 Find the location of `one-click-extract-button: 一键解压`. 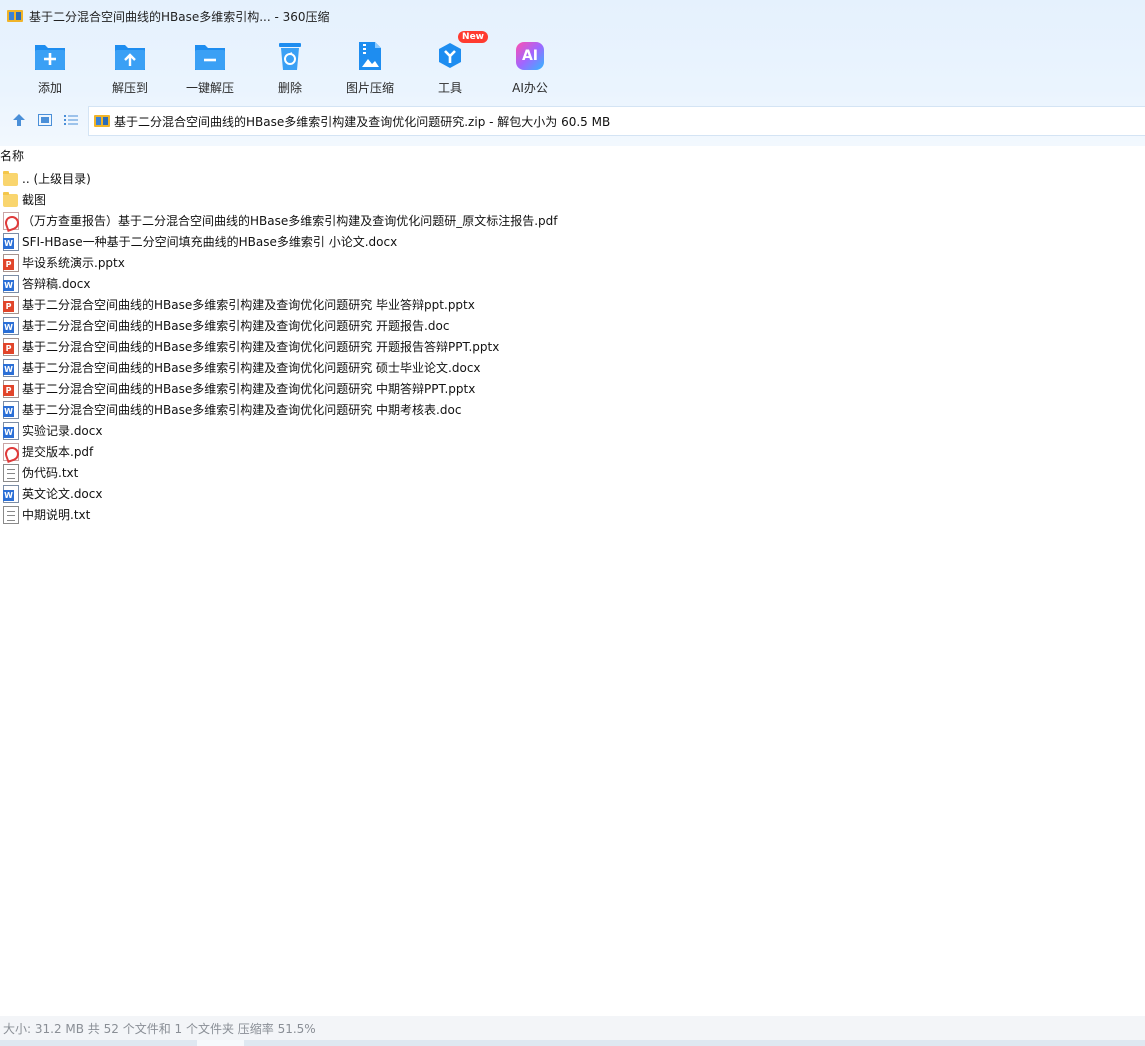

one-click-extract-button: 一键解压 is located at coordinates (210, 68).